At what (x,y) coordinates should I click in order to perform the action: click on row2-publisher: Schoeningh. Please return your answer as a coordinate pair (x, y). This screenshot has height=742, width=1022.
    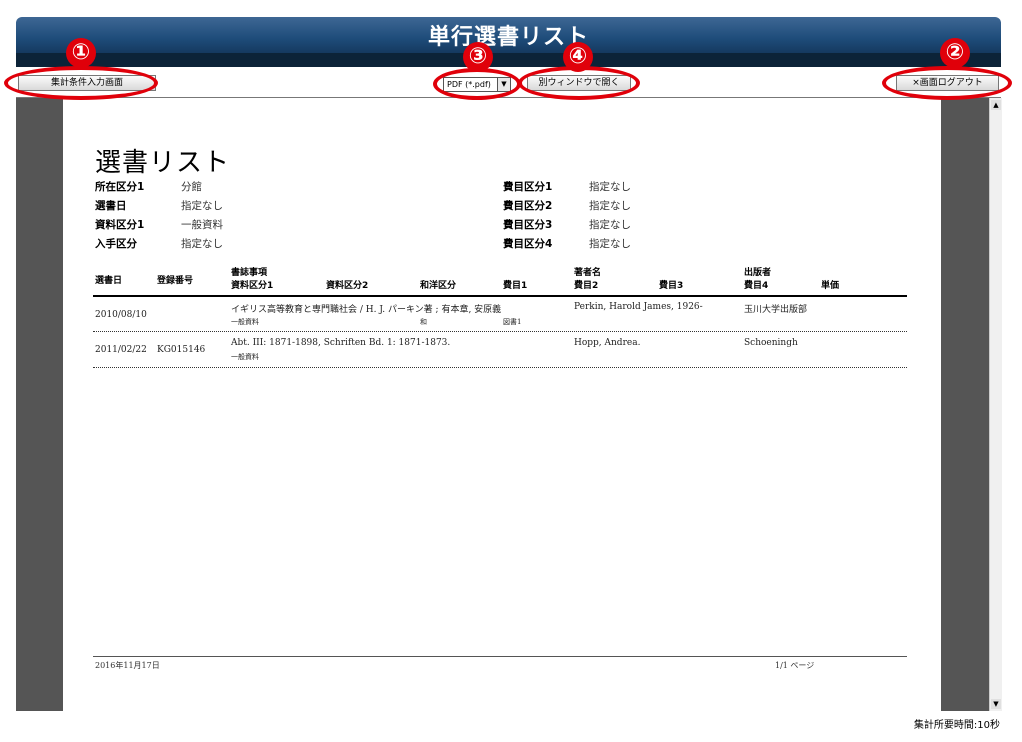
    Looking at the image, I should click on (771, 343).